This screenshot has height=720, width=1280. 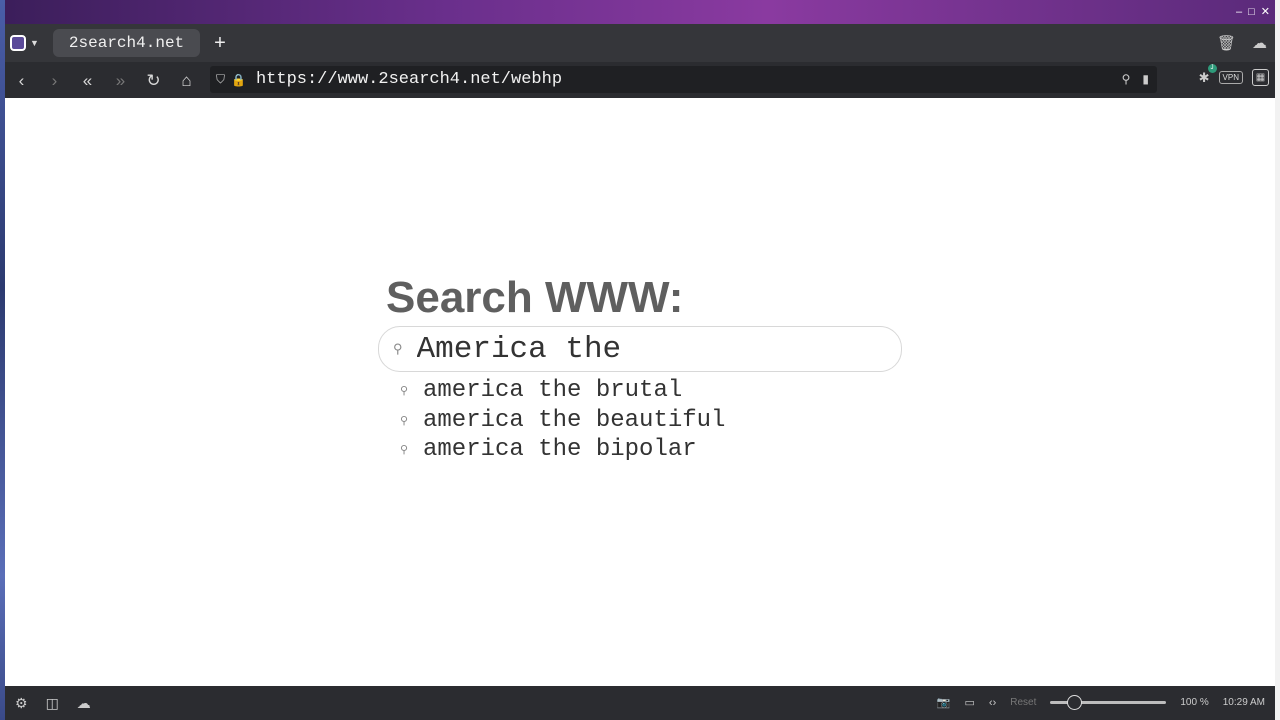 I want to click on workspace-button: ▼, so click(x=24, y=43).